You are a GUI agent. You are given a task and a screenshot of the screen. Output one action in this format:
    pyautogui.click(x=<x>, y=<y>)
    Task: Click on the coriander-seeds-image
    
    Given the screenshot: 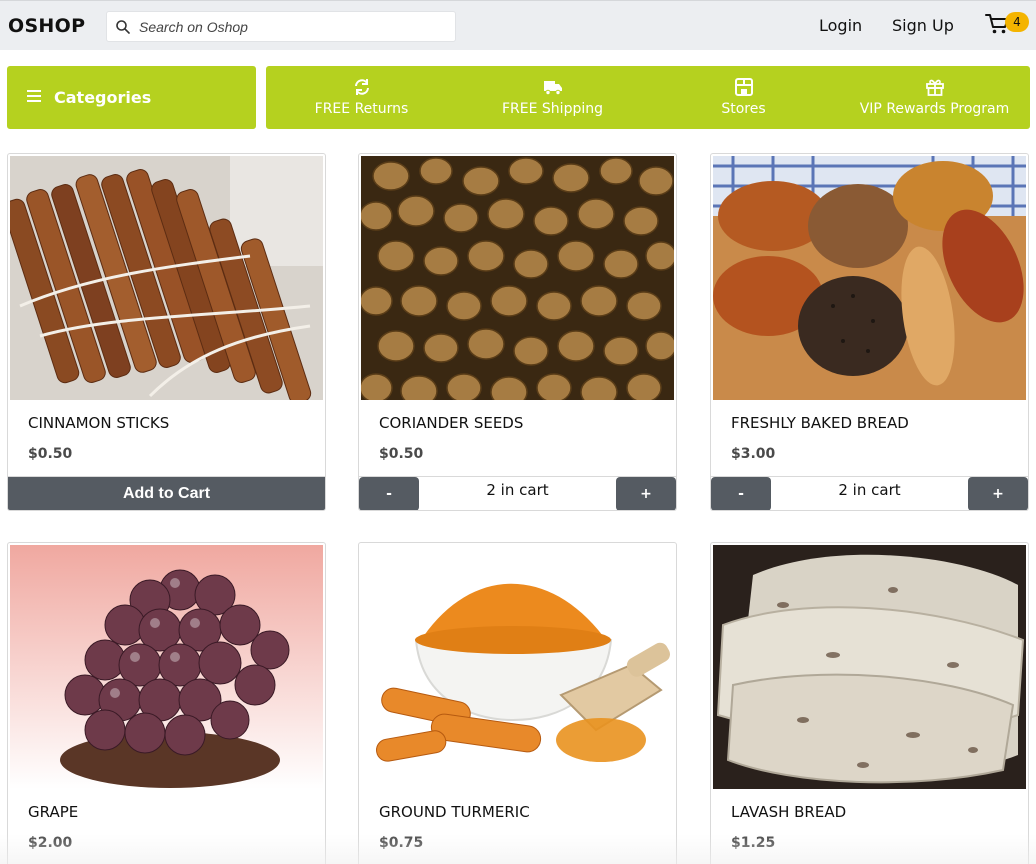 What is the action you would take?
    pyautogui.click(x=517, y=278)
    